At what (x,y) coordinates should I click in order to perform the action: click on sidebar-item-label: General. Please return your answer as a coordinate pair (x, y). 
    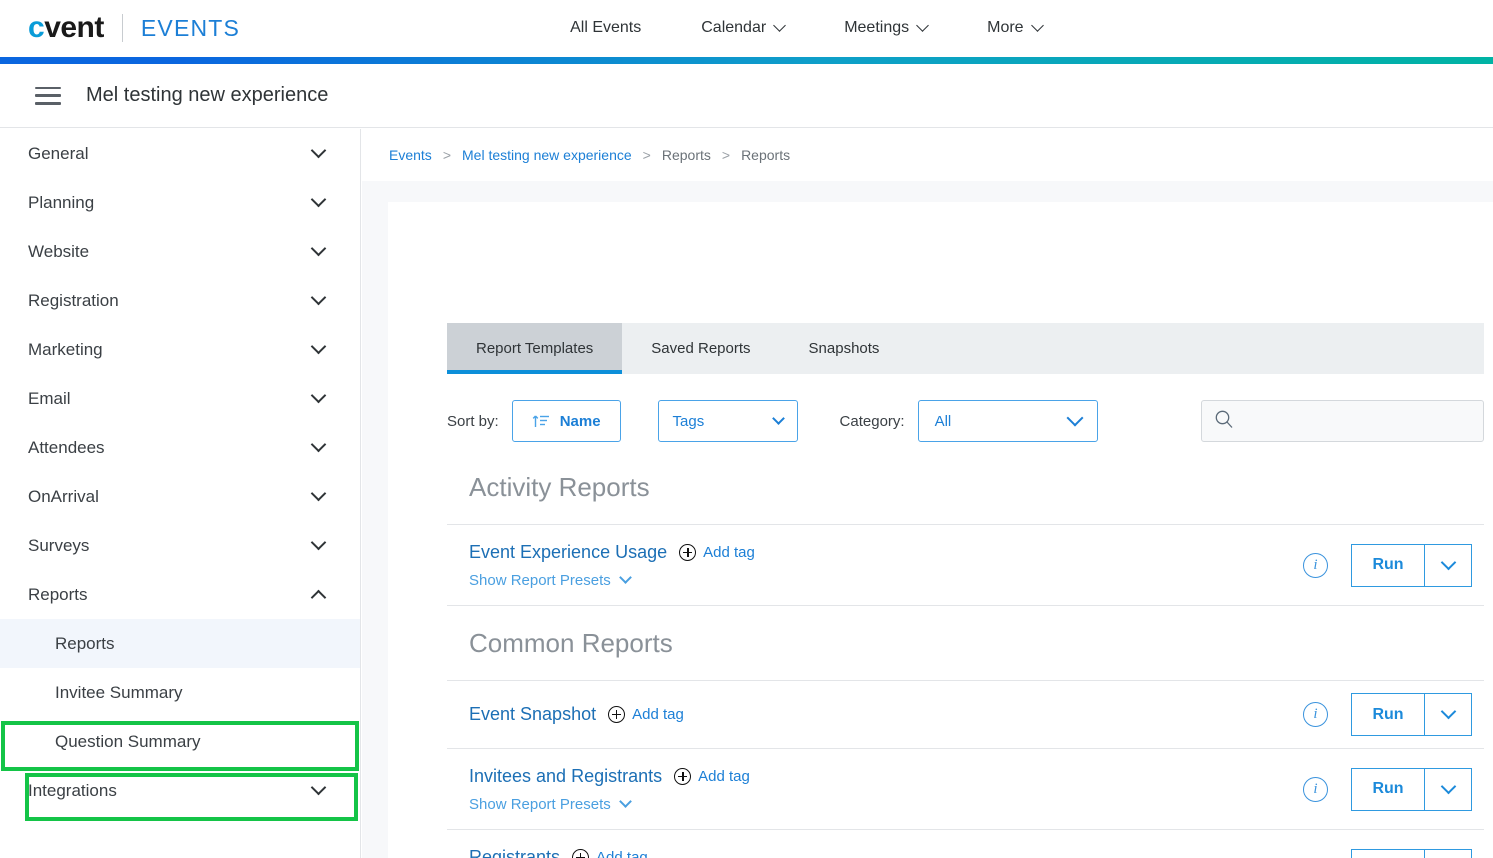
    Looking at the image, I should click on (58, 153).